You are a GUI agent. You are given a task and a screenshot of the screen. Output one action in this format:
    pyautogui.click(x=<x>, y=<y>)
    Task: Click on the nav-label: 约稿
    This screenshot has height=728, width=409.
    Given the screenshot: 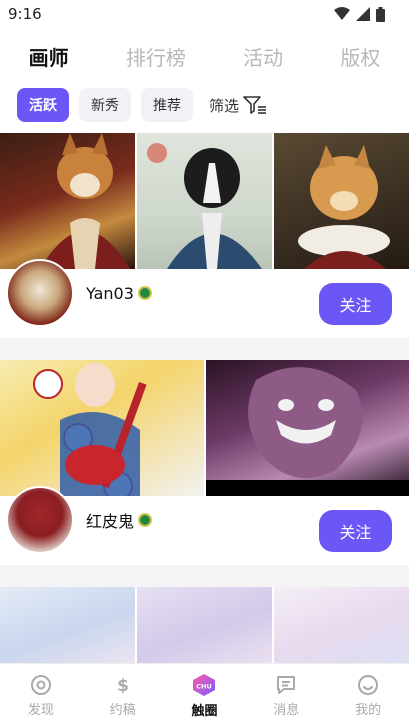 What is the action you would take?
    pyautogui.click(x=122, y=710)
    